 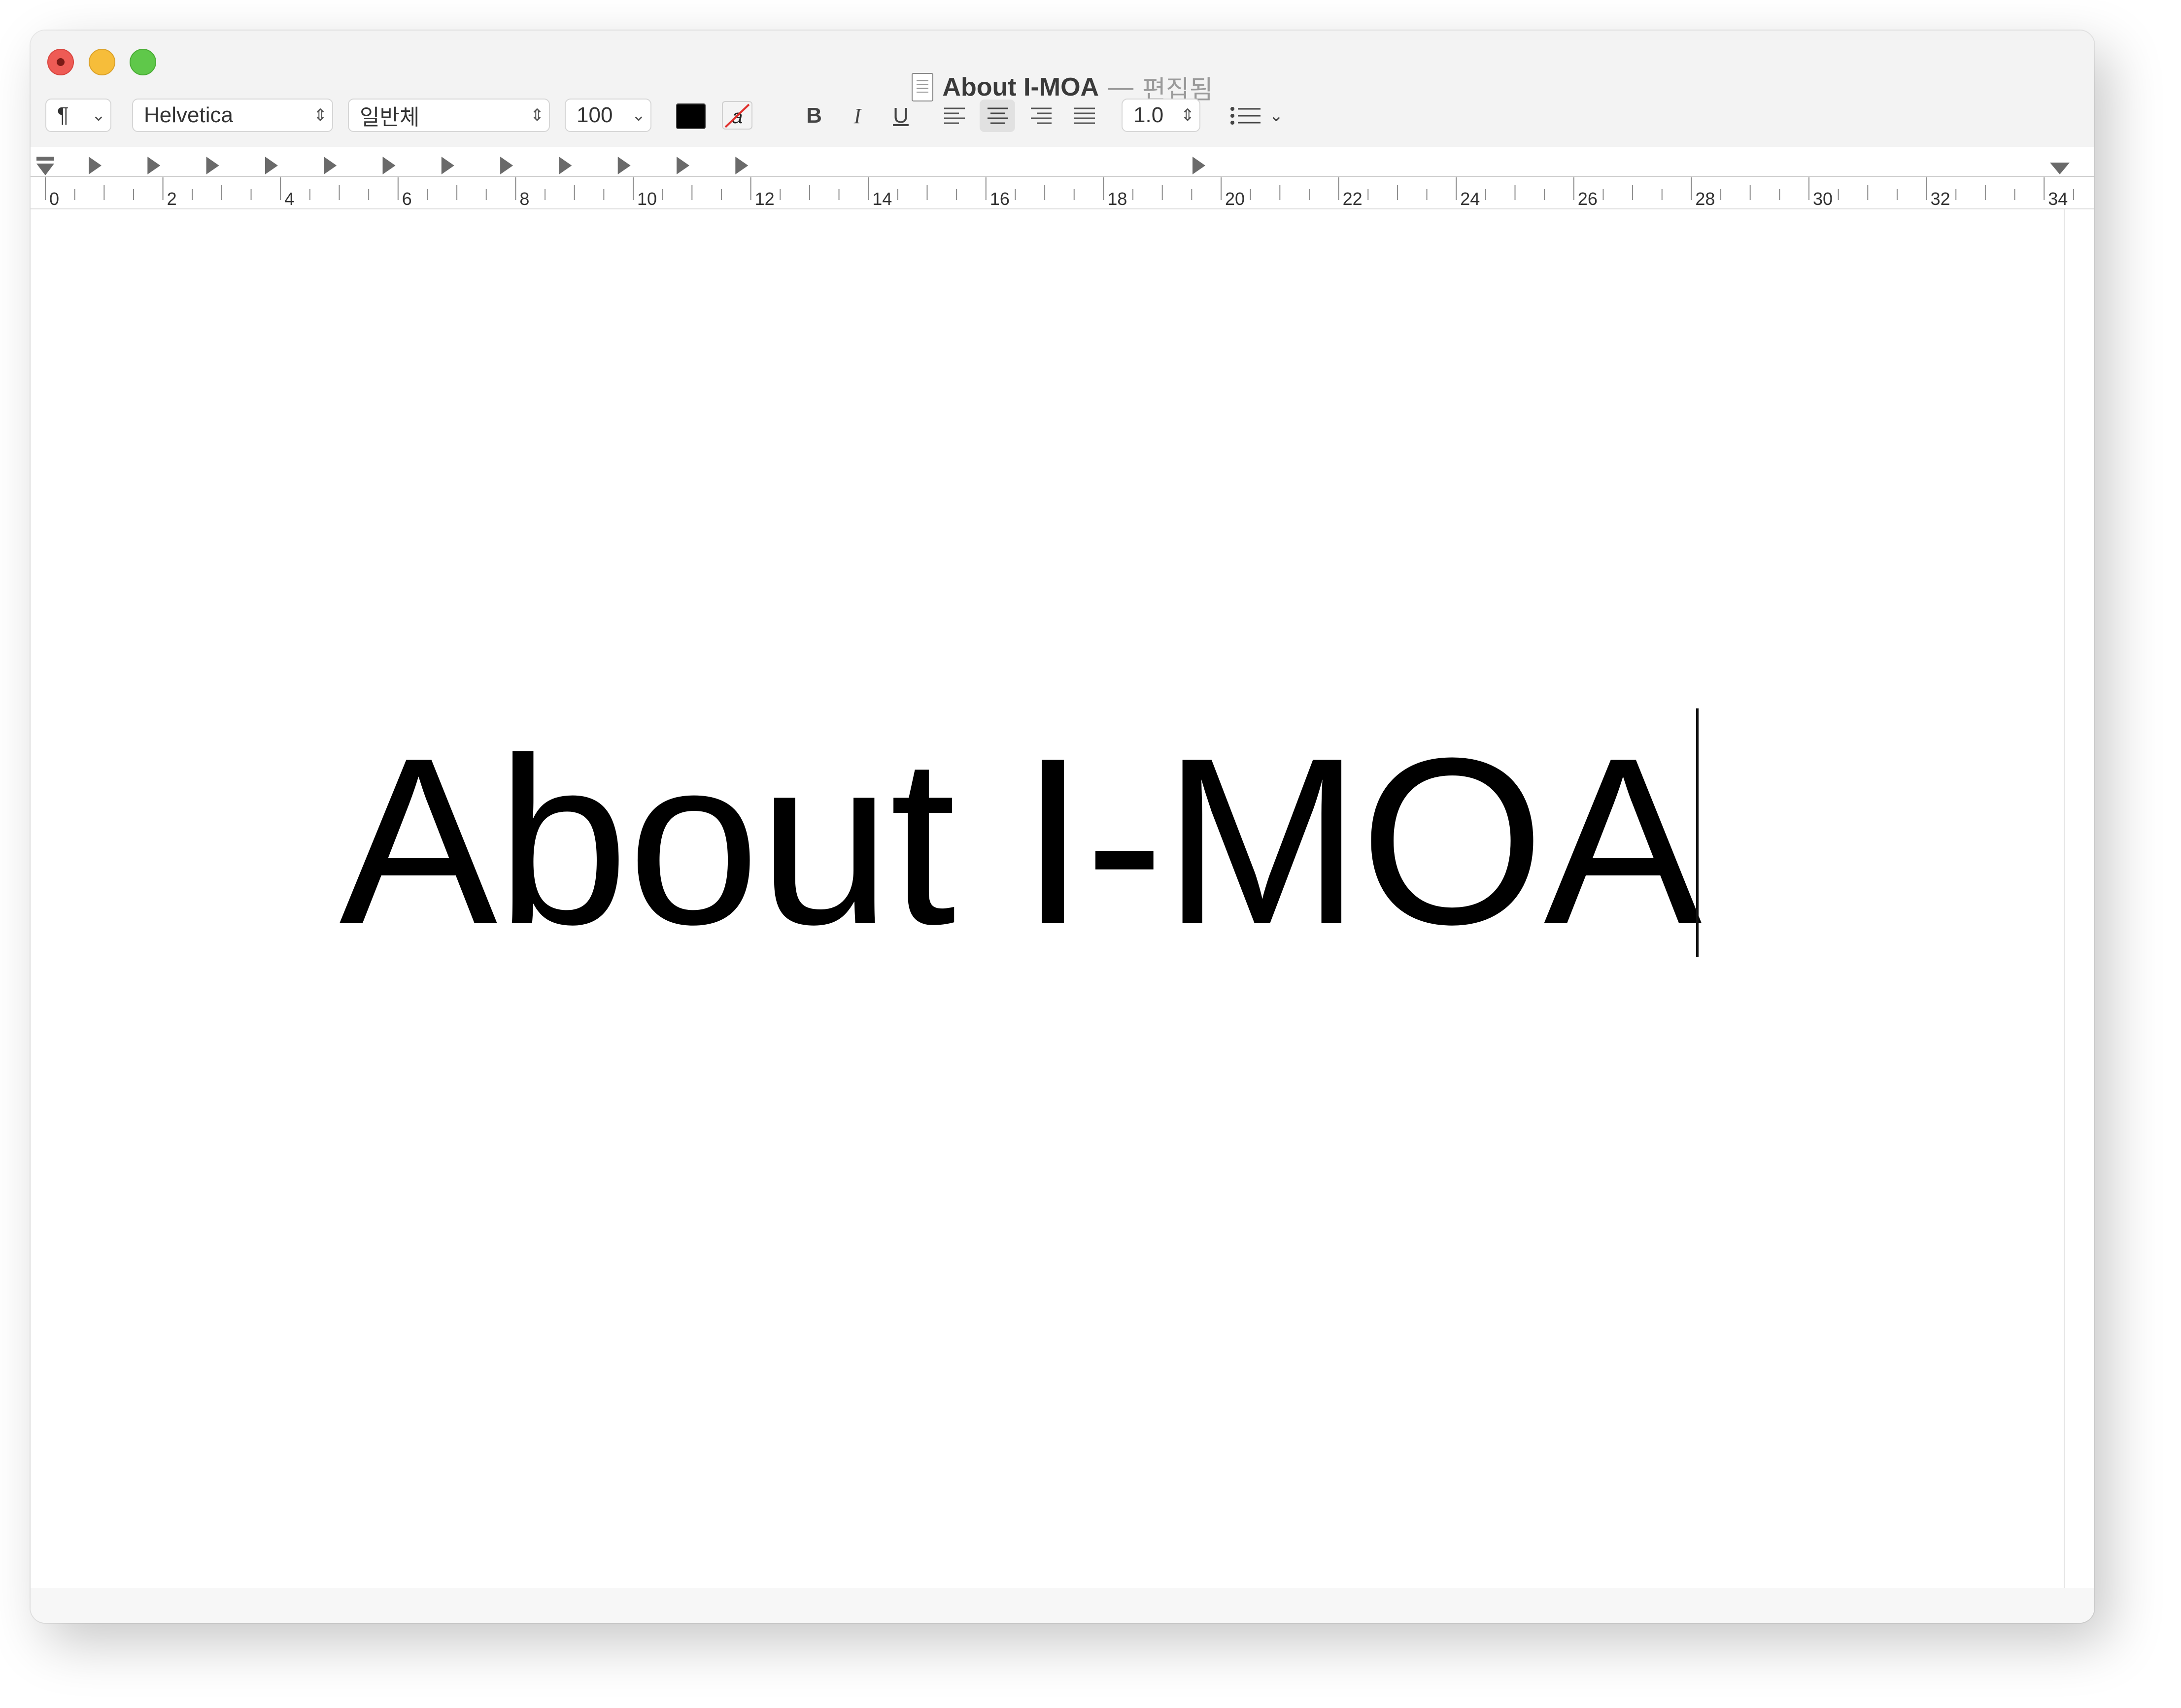 I want to click on justify-button, so click(x=1084, y=116).